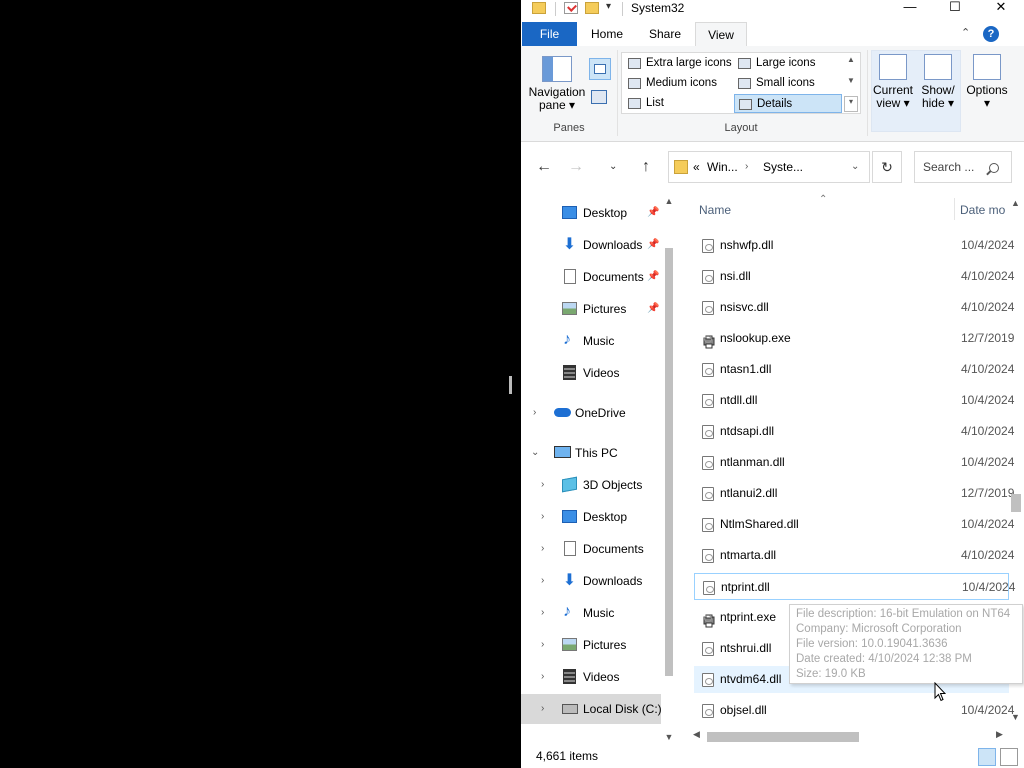 This screenshot has width=1024, height=768. I want to click on layout-large-icons: Large icons, so click(788, 63).